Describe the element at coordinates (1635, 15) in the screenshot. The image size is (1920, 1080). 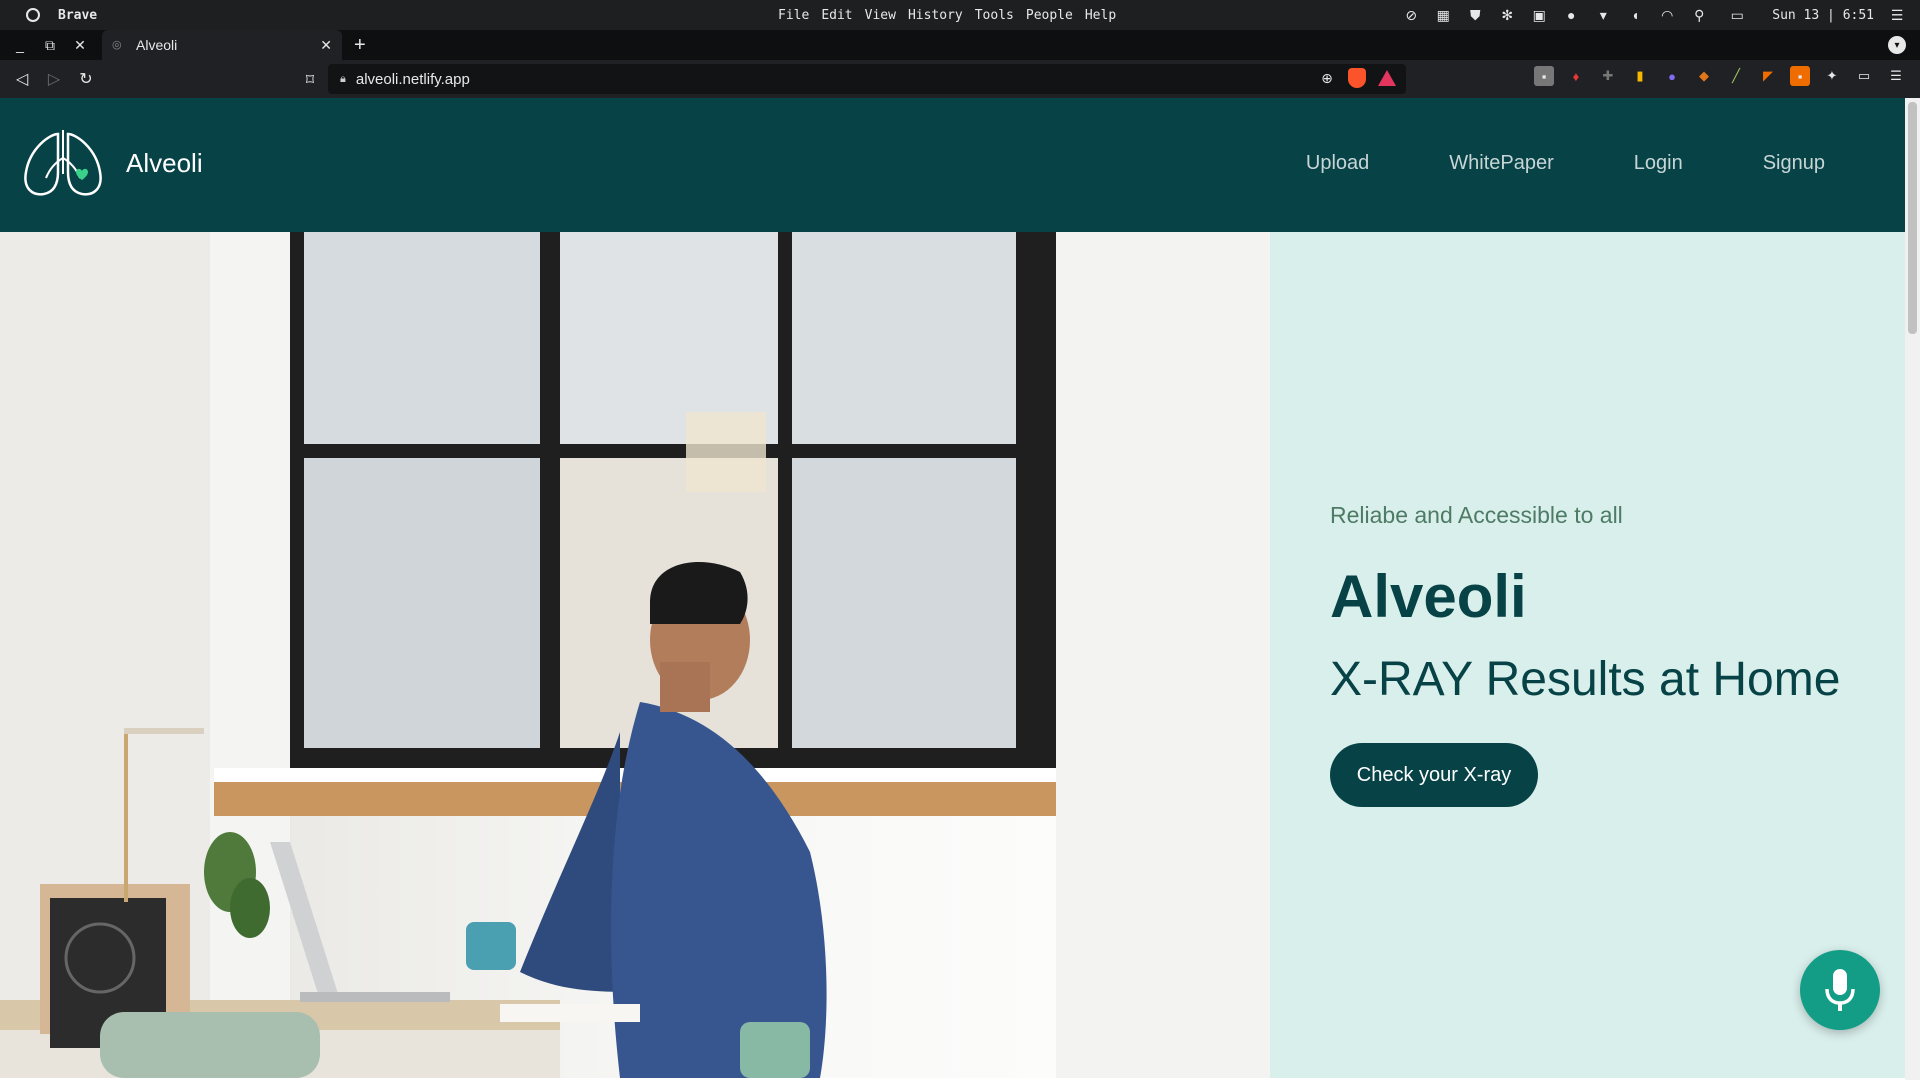
I see `volume-icon: ◖` at that location.